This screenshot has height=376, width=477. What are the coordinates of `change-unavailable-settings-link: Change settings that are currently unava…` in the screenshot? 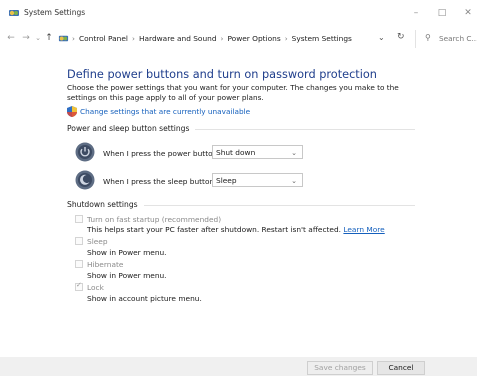 It's located at (165, 111).